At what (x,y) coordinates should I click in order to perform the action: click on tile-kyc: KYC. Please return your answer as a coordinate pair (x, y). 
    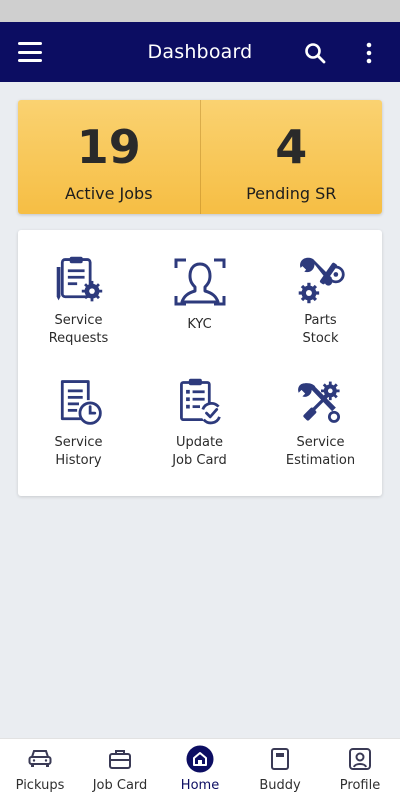
    Looking at the image, I should click on (199, 289).